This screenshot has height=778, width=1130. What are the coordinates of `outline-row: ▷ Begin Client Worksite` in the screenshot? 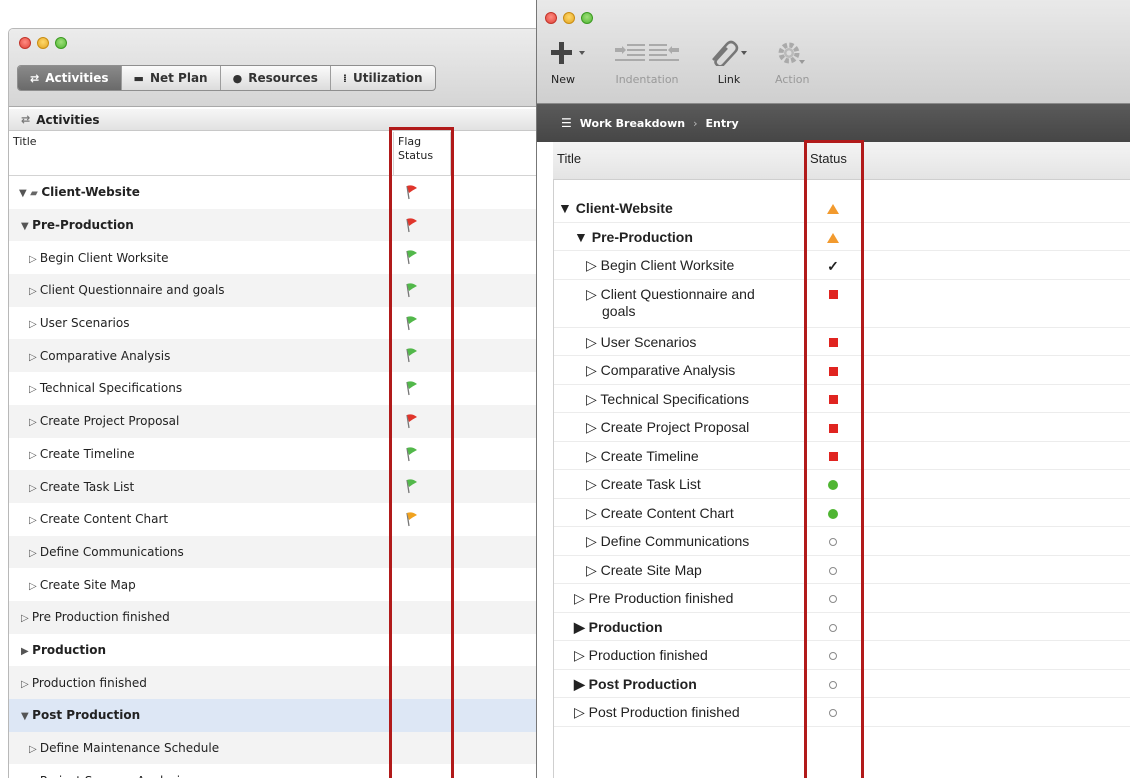 It's located at (274, 258).